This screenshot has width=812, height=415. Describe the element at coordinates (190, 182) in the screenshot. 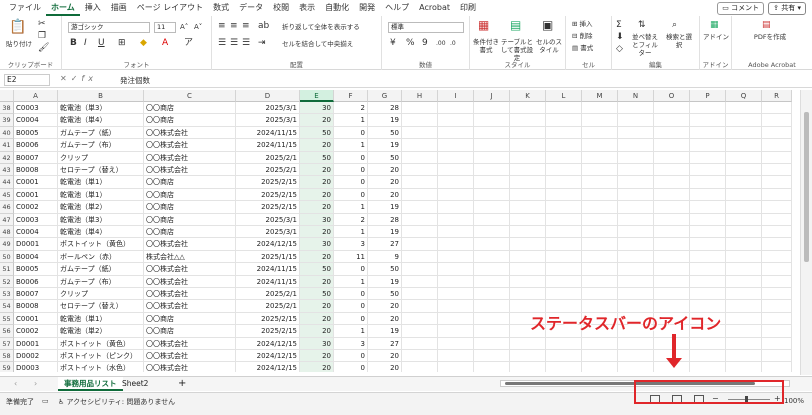

I see `table-cell: 〇〇商店` at that location.